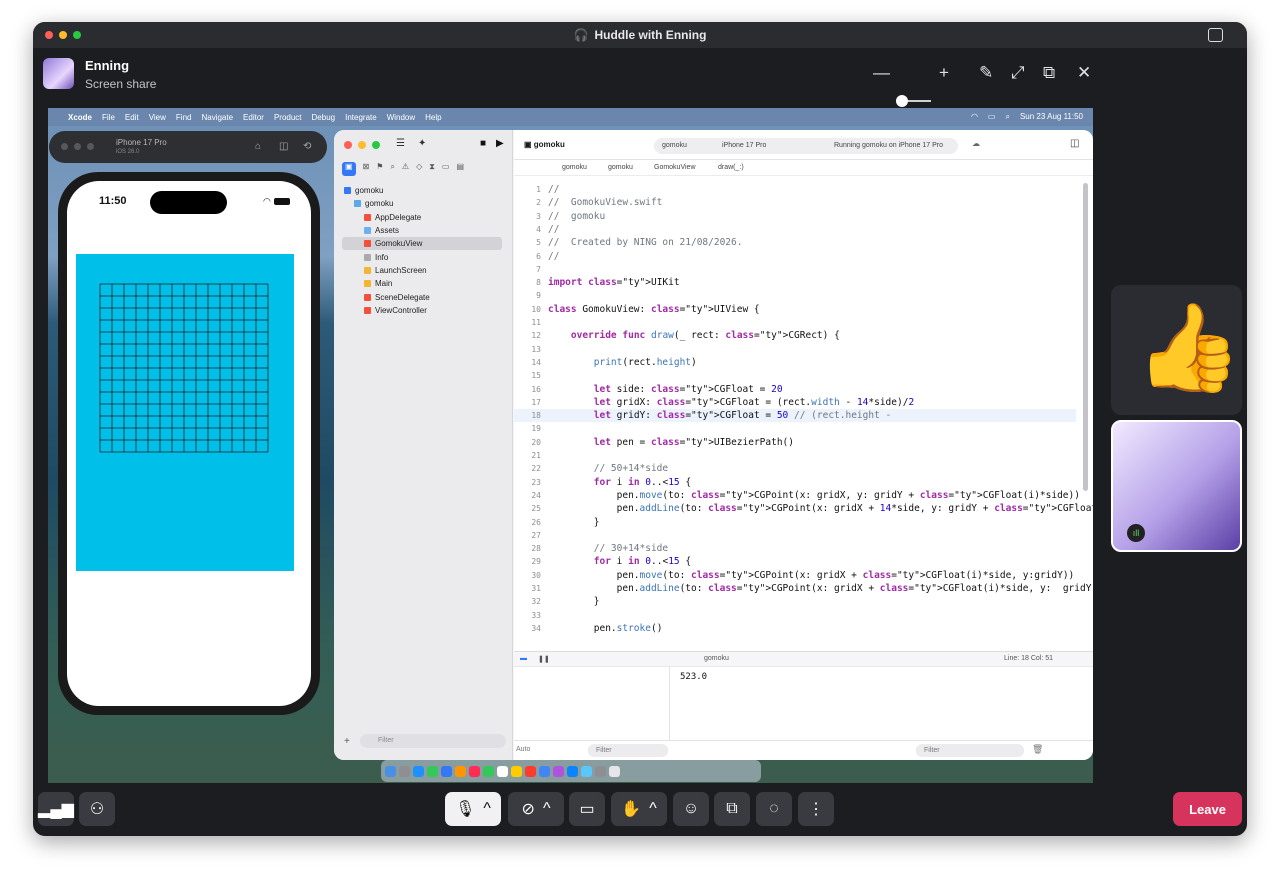 The height and width of the screenshot is (880, 1280). I want to click on line-number: 16, so click(527, 389).